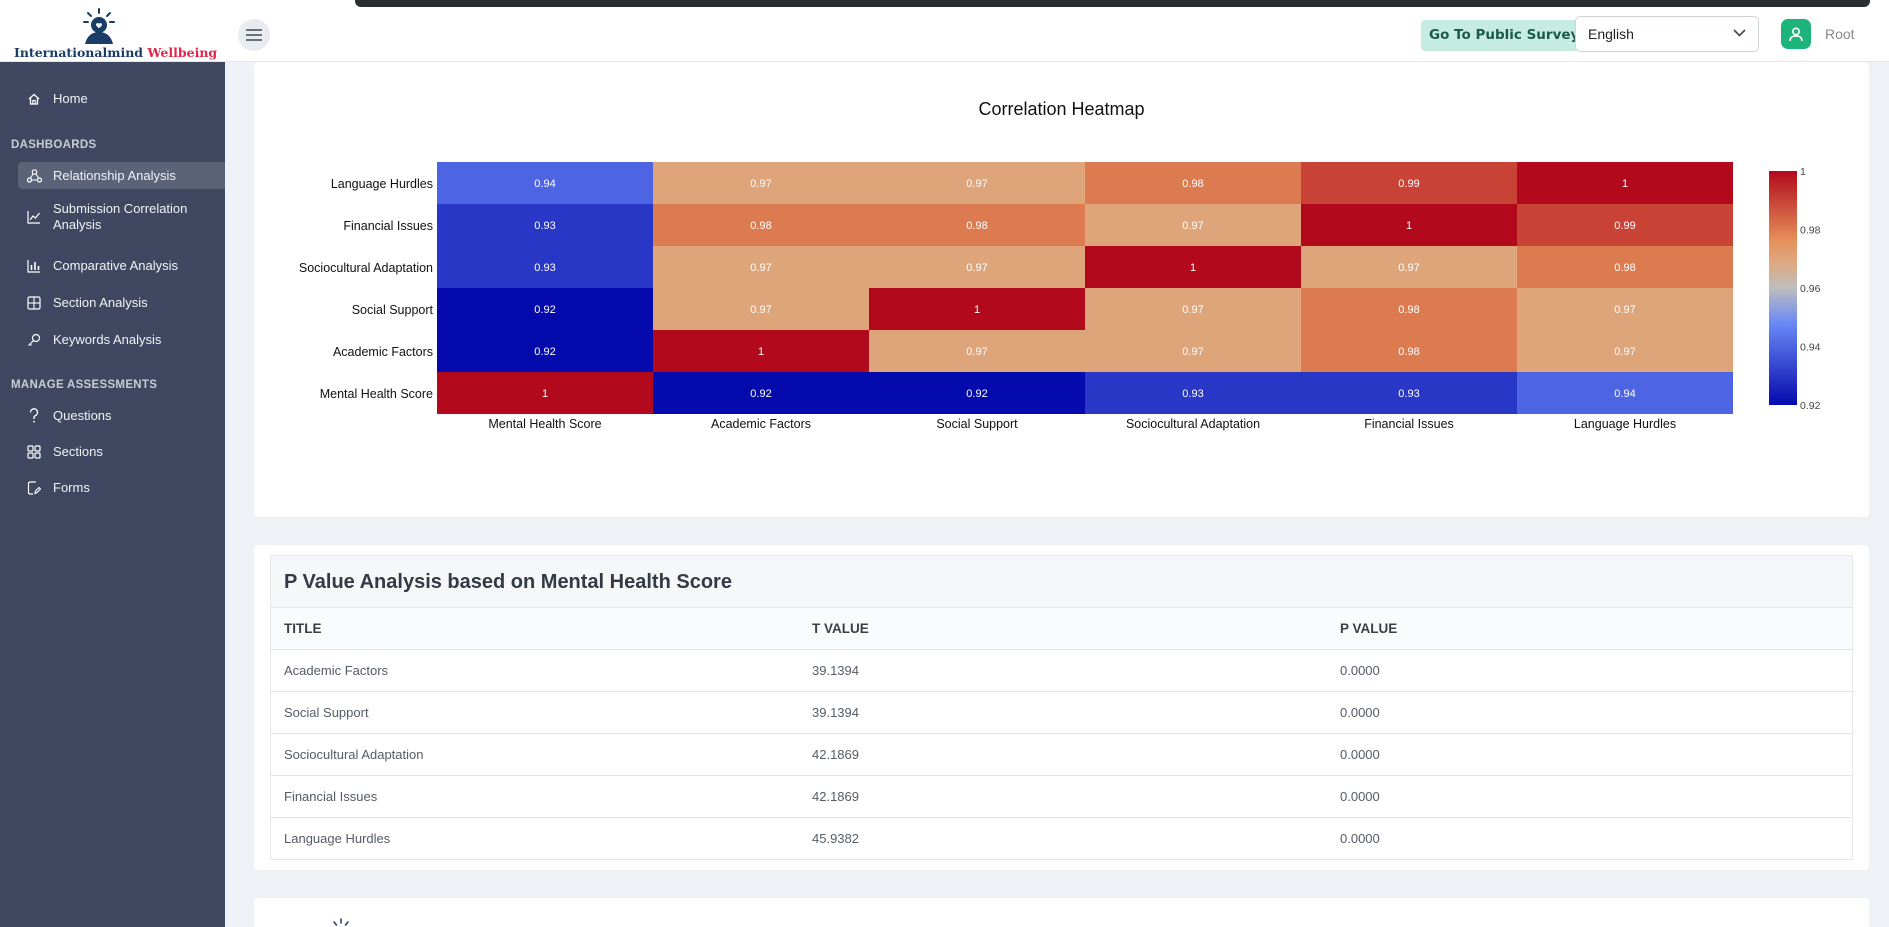 The height and width of the screenshot is (927, 1889). I want to click on sun-icon, so click(341, 922).